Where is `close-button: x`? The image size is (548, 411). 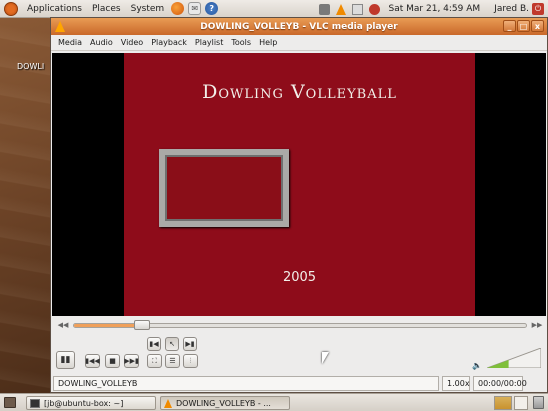 close-button: x is located at coordinates (537, 26).